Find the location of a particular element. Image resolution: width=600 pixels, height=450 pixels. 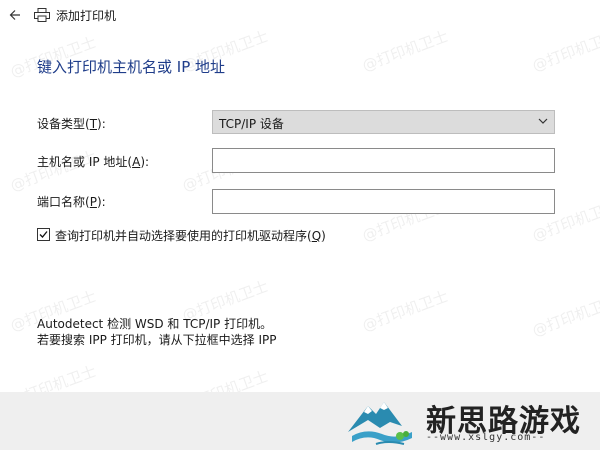

info-line-2: 若要搜索 IPP 打印机，请从下拉框中选择 IPP is located at coordinates (157, 340).